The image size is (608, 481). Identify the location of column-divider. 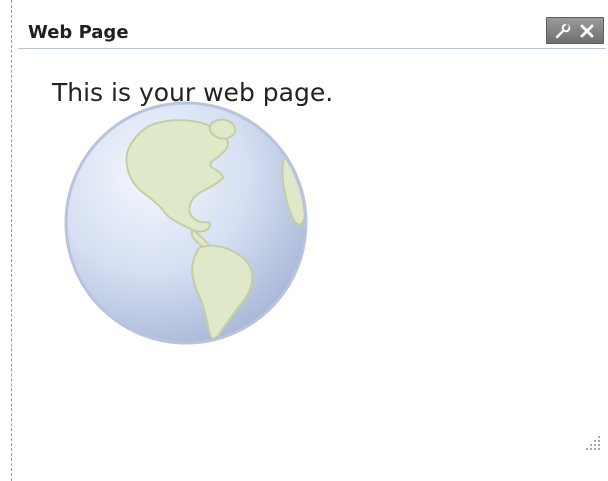
(11, 240).